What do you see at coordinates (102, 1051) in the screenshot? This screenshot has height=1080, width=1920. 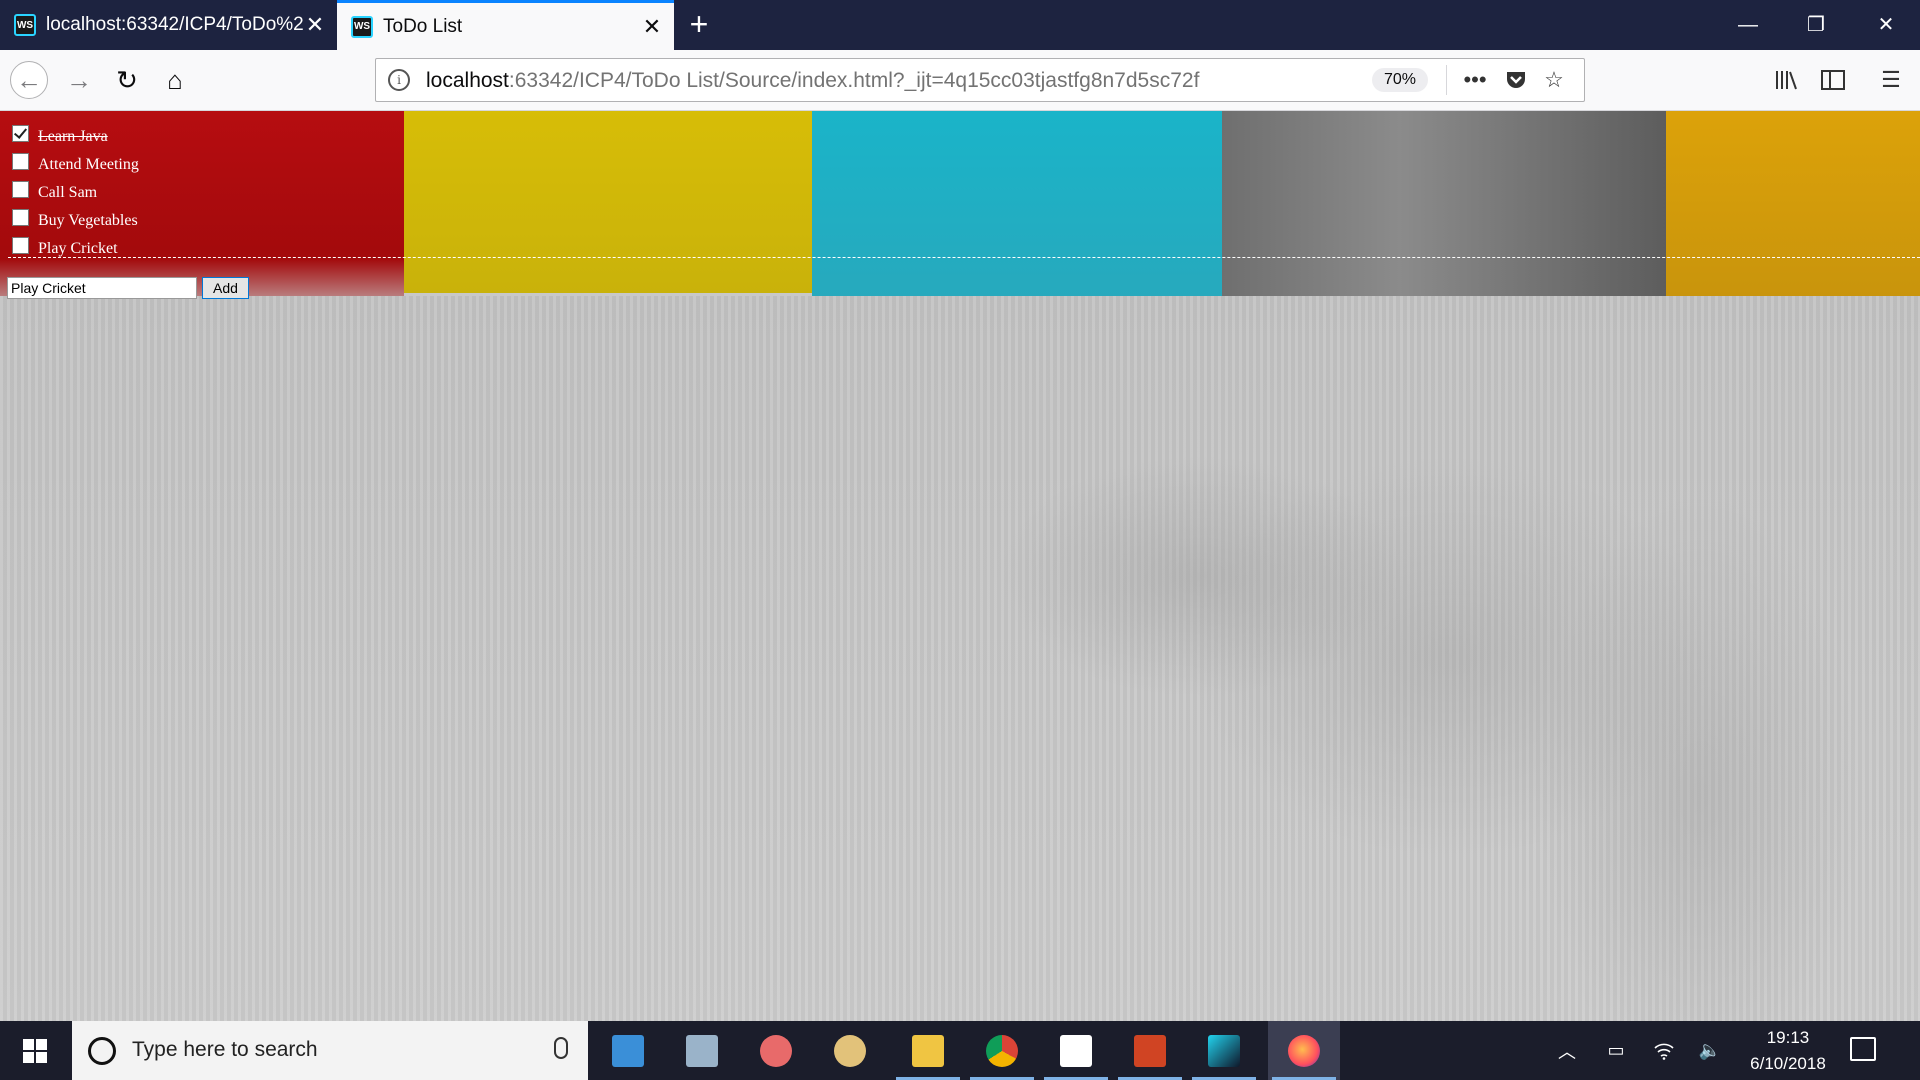 I see `cortana-icon` at bounding box center [102, 1051].